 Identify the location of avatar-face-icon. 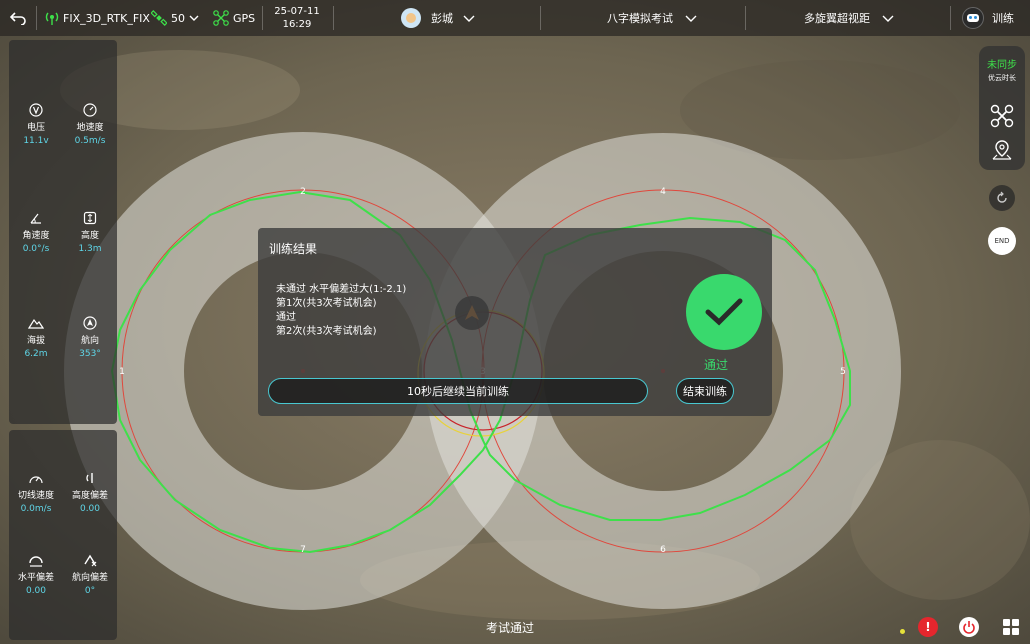
(411, 18).